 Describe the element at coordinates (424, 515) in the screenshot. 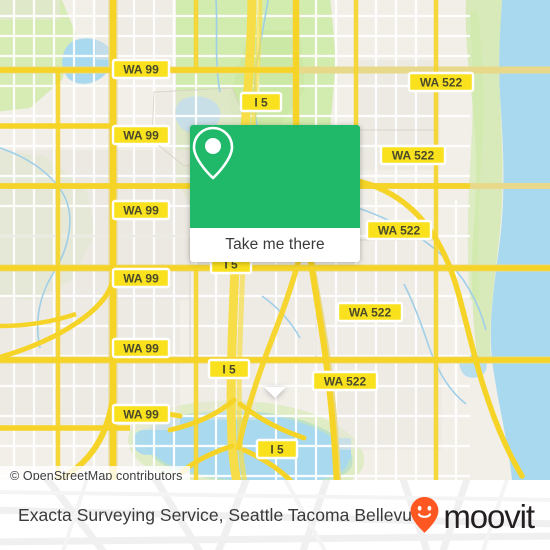

I see `moovit-smiley-pin-icon` at that location.